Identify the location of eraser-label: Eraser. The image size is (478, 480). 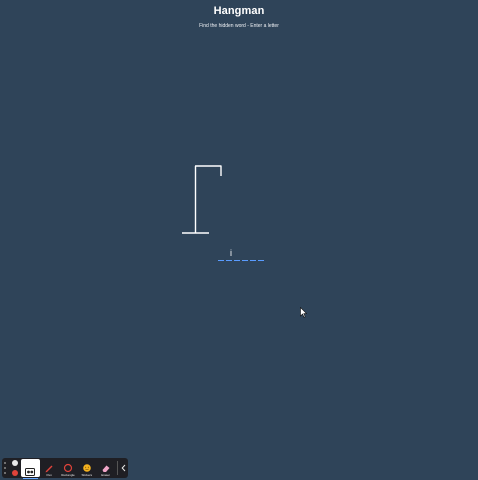
(106, 475).